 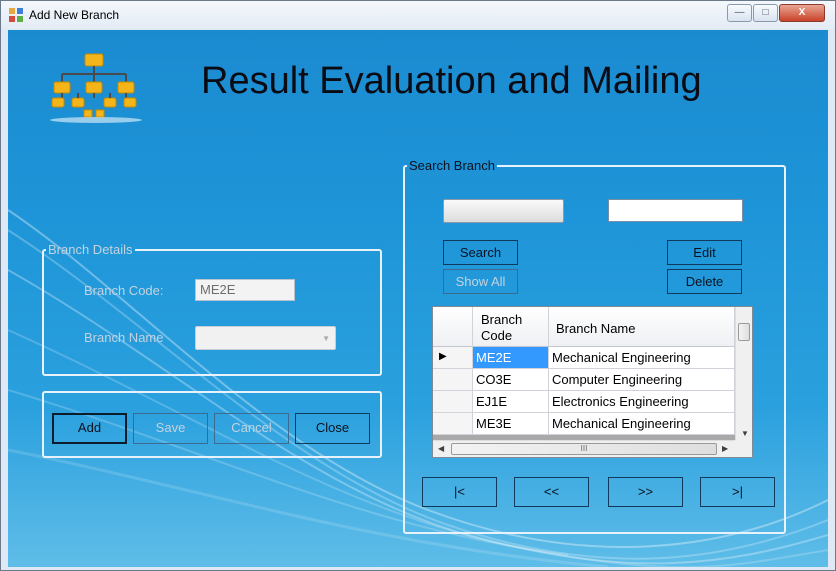 I want to click on title-bar: Add New Branch — □ X, so click(x=418, y=15).